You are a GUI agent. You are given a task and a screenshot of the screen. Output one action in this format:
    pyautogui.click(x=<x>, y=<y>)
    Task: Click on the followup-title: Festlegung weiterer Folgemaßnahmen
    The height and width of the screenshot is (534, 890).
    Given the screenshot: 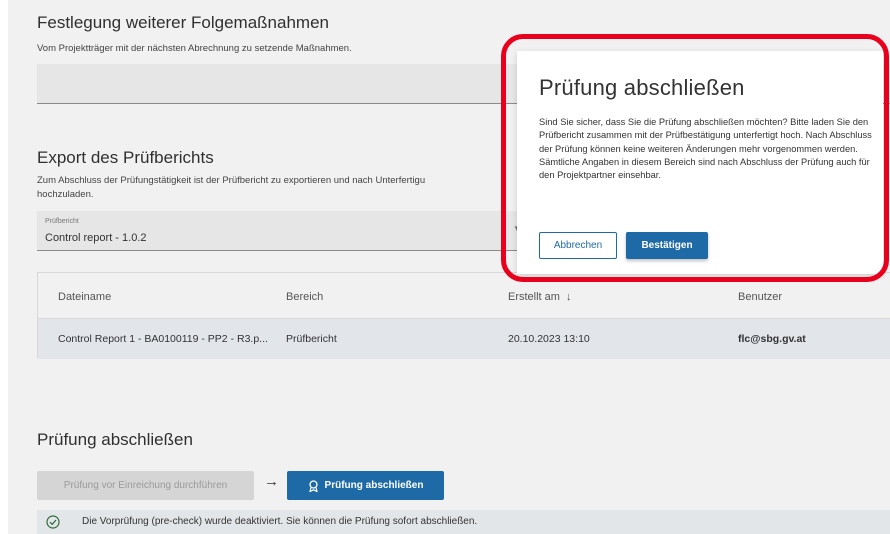 What is the action you would take?
    pyautogui.click(x=183, y=22)
    